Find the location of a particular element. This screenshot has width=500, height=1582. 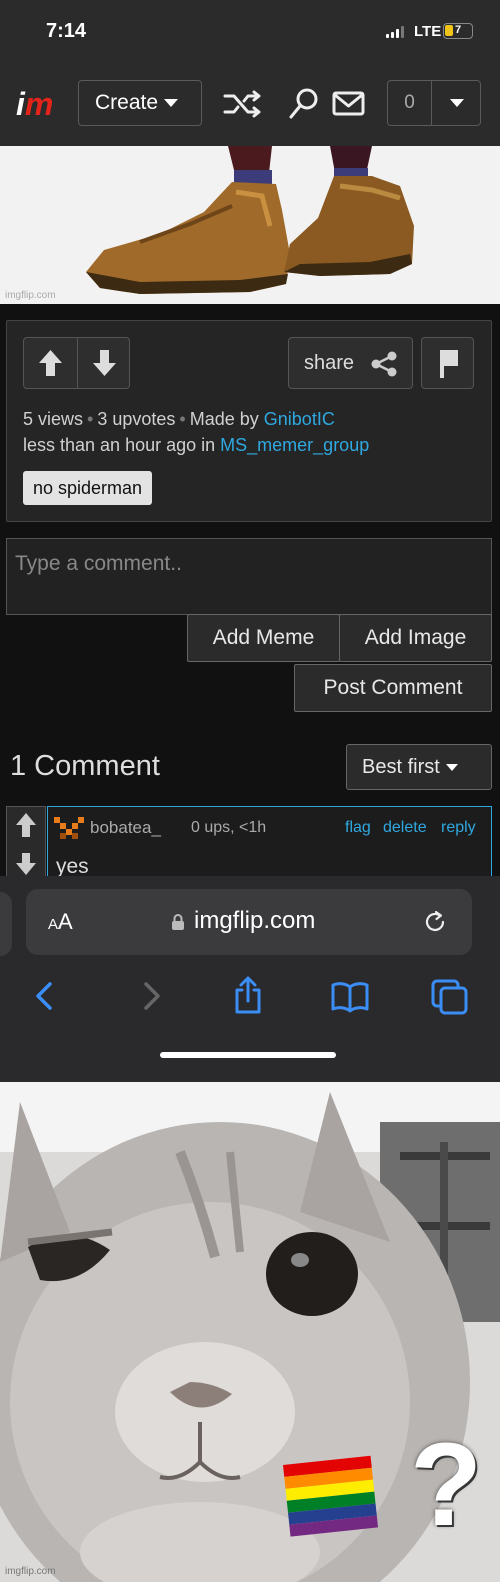

lock-icon is located at coordinates (178, 922).